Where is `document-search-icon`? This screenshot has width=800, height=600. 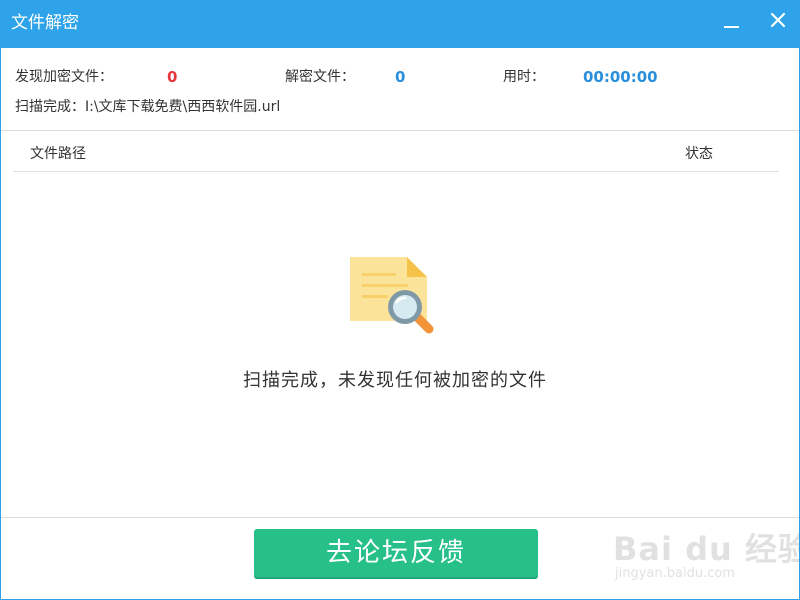 document-search-icon is located at coordinates (392, 295).